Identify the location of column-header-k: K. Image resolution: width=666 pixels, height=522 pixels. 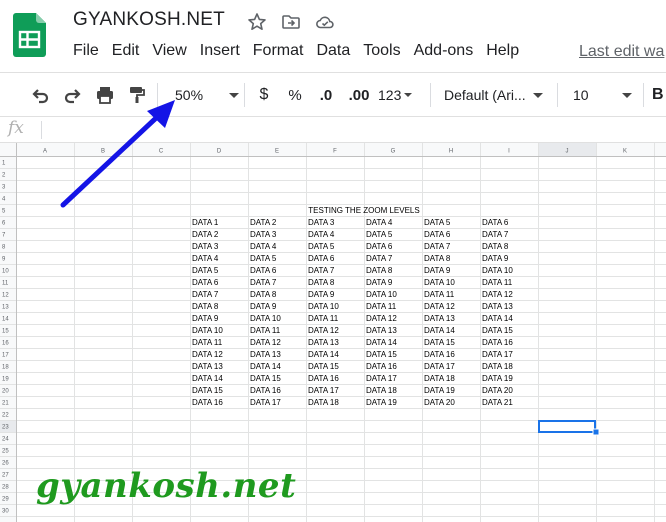
(625, 152).